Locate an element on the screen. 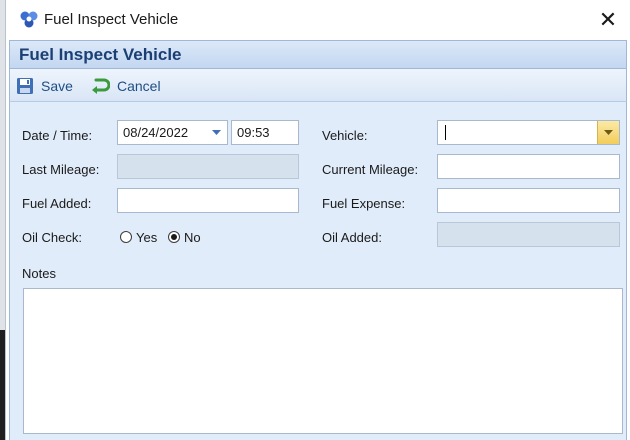 This screenshot has height=440, width=630. title-bar: Fuel Inspect Vehicle ✕ is located at coordinates (318, 20).